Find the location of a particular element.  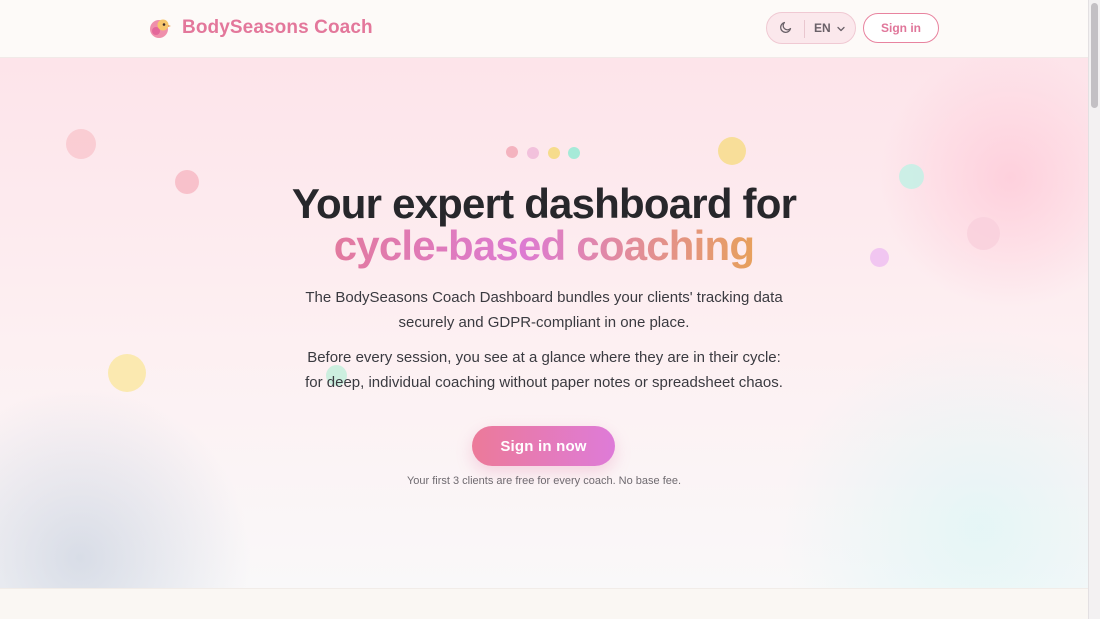

hero-title-line2: cycle-based coaching is located at coordinates (544, 246).